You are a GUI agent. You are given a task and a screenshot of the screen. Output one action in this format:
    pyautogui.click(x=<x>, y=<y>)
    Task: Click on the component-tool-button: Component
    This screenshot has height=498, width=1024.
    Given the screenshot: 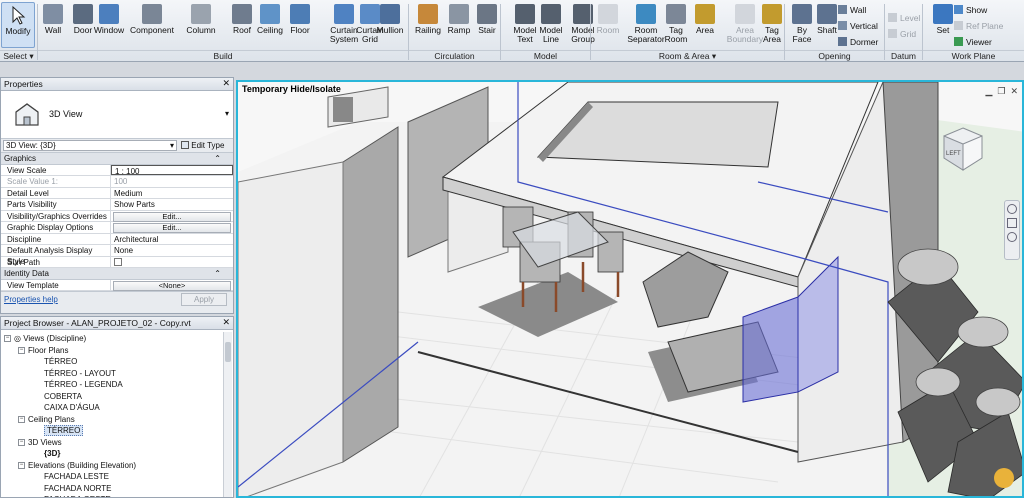 What is the action you would take?
    pyautogui.click(x=152, y=25)
    